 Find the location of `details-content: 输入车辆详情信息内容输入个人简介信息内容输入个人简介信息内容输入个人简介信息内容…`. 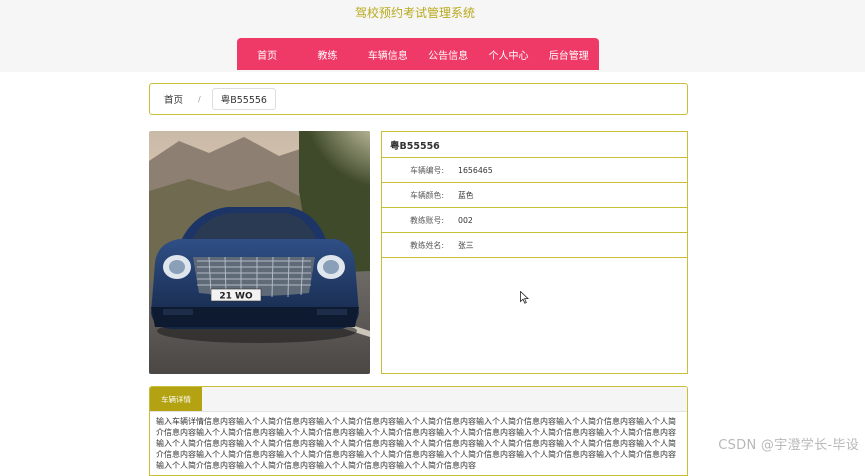

details-content: 输入车辆详情信息内容输入个人简介信息内容输入个人简介信息内容输入个人简介信息内容… is located at coordinates (416, 443).